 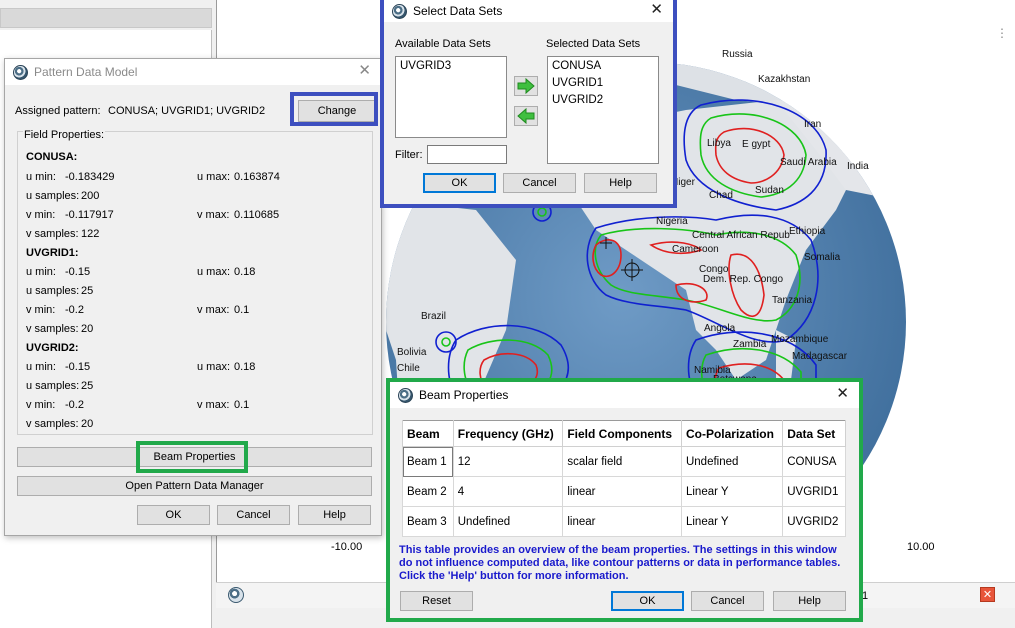 What do you see at coordinates (194, 486) in the screenshot?
I see `open-pattern-data-manager-button: Open Pattern Data Manager` at bounding box center [194, 486].